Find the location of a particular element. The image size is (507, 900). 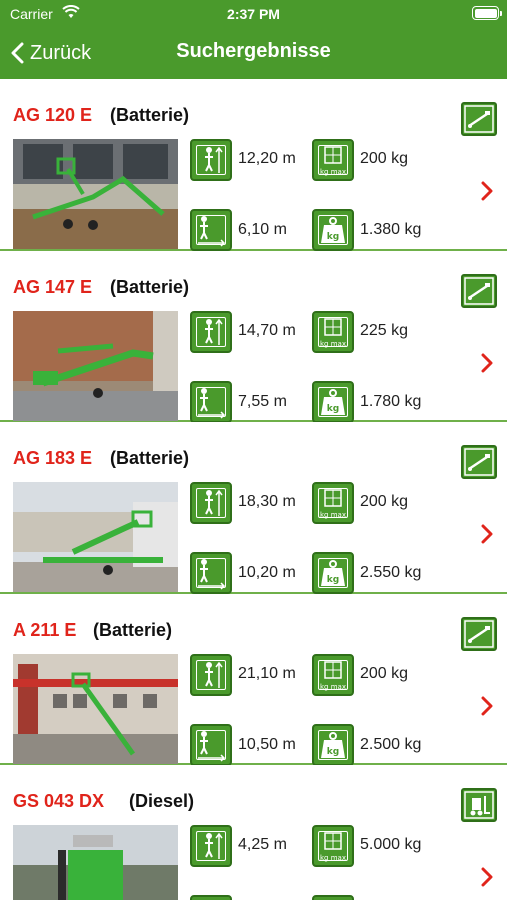

max-load-value: 225 kg is located at coordinates (384, 330).